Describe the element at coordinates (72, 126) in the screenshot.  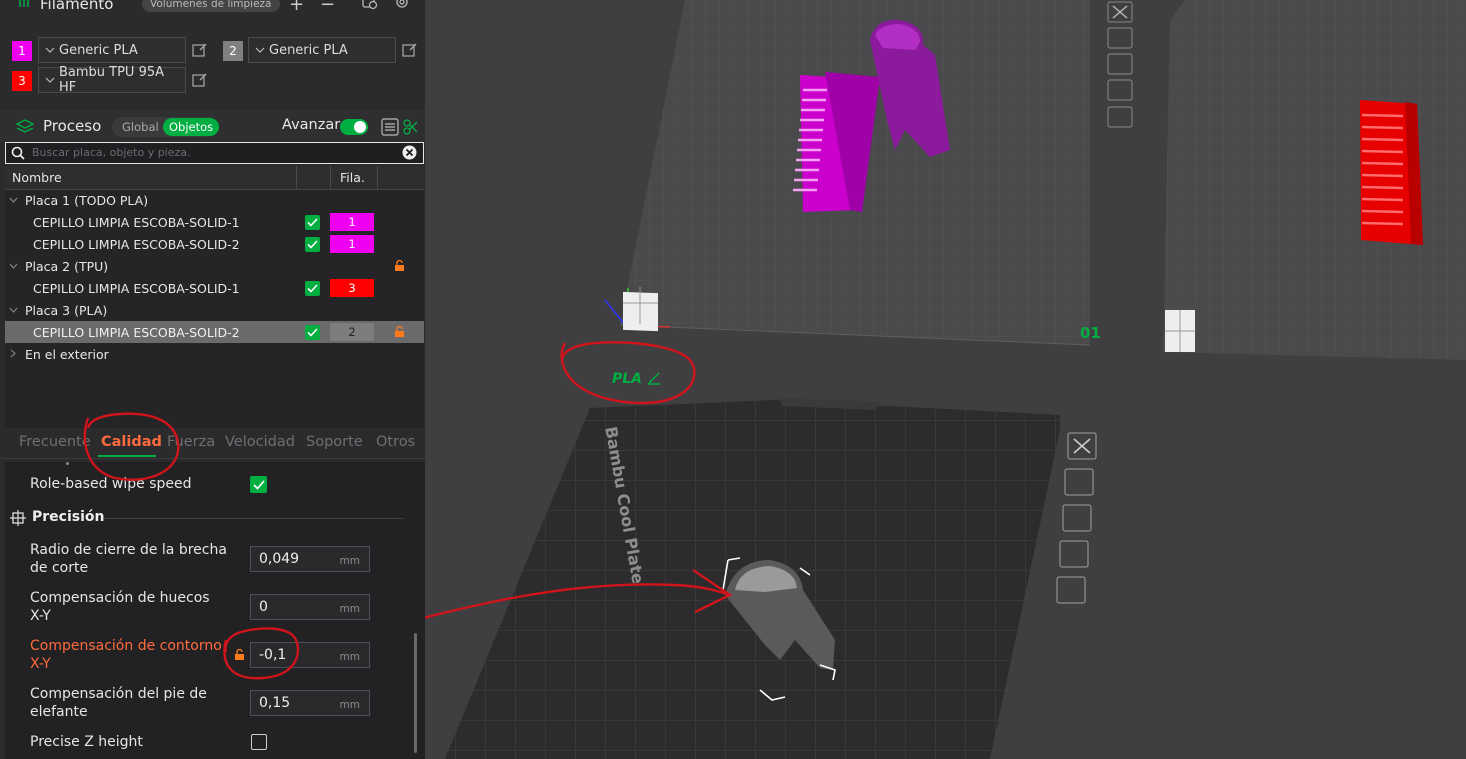
I see `process-title: Proceso` at that location.